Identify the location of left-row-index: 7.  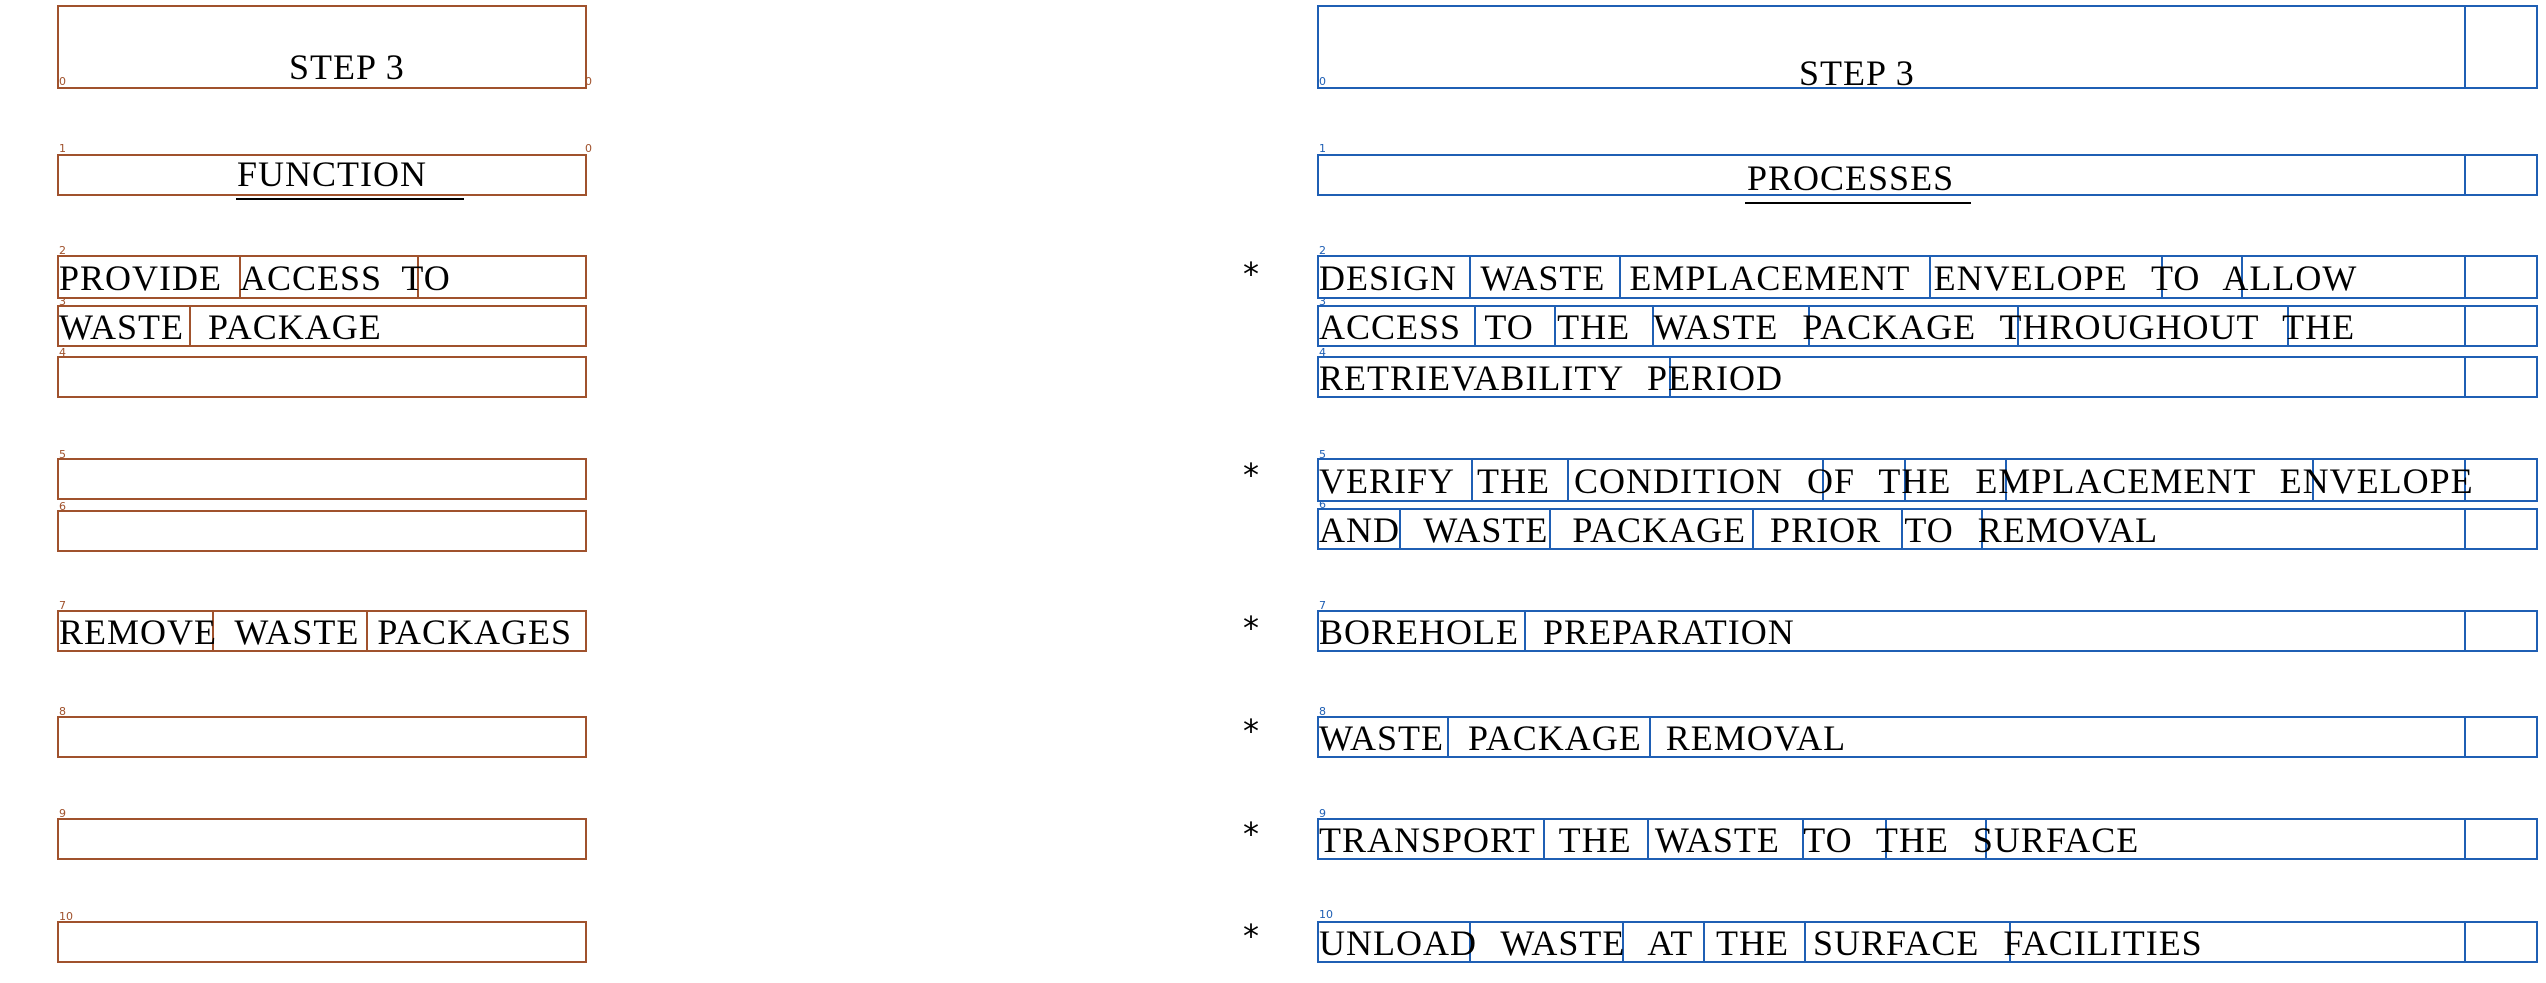
(62, 605).